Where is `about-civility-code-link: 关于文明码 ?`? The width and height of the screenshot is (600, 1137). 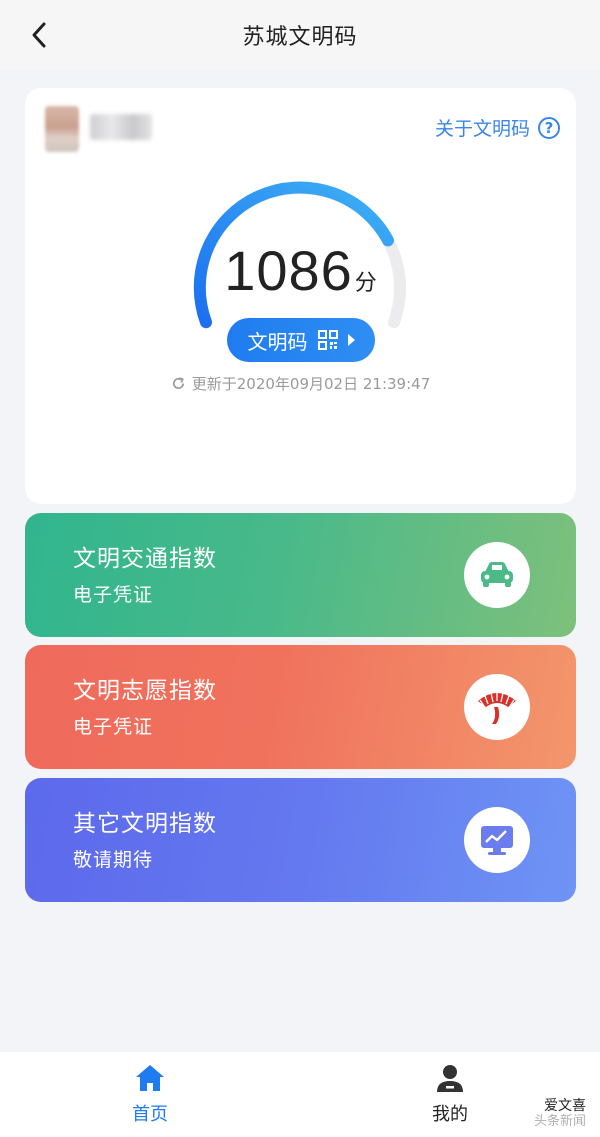
about-civility-code-link: 关于文明码 ? is located at coordinates (497, 127).